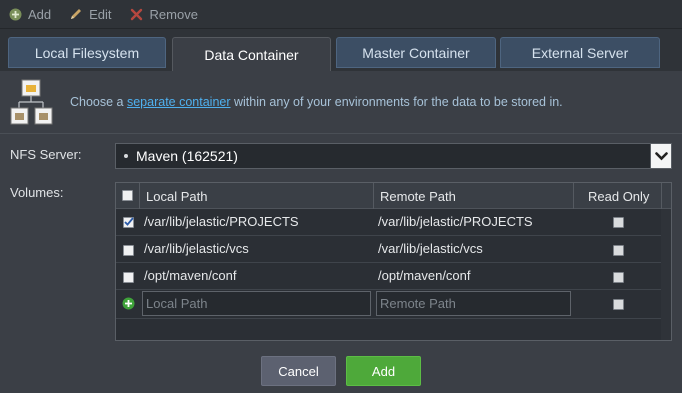  Describe the element at coordinates (46, 154) in the screenshot. I see `nfs-server-label: NFS Server:` at that location.